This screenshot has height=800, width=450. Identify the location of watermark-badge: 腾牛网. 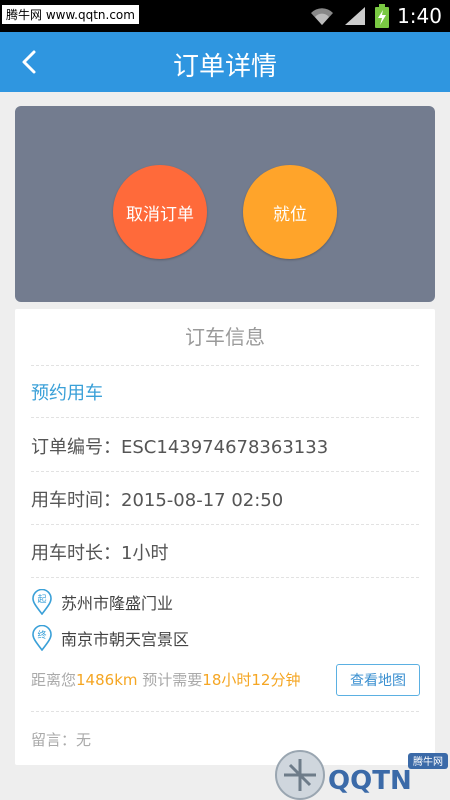
(428, 761).